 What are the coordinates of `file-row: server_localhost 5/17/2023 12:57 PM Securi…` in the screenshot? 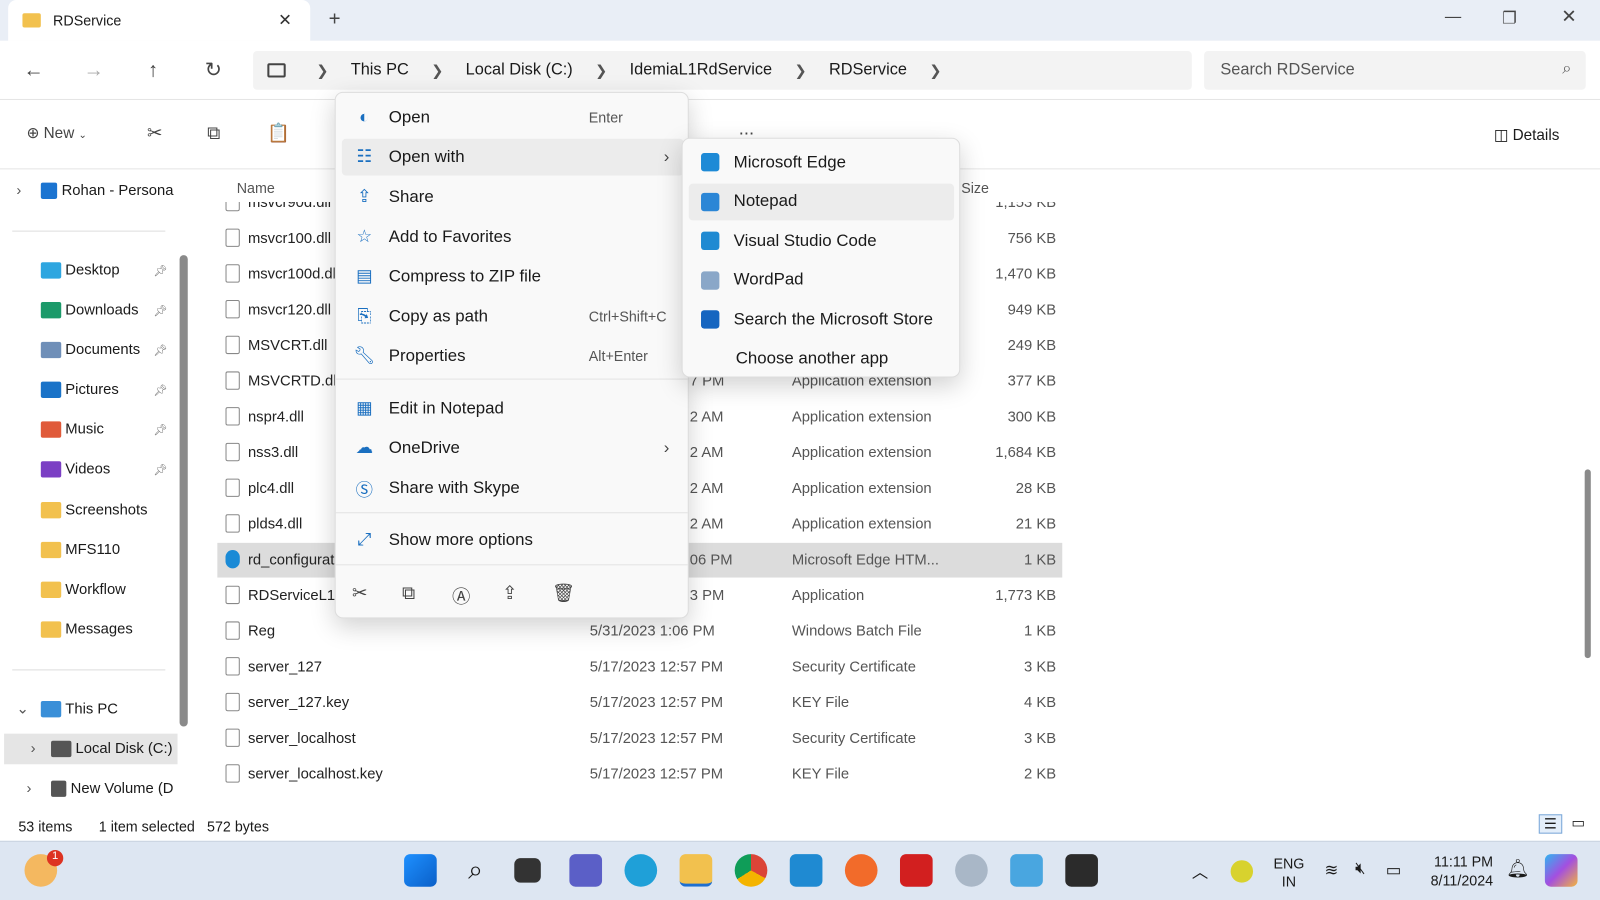 It's located at (639, 738).